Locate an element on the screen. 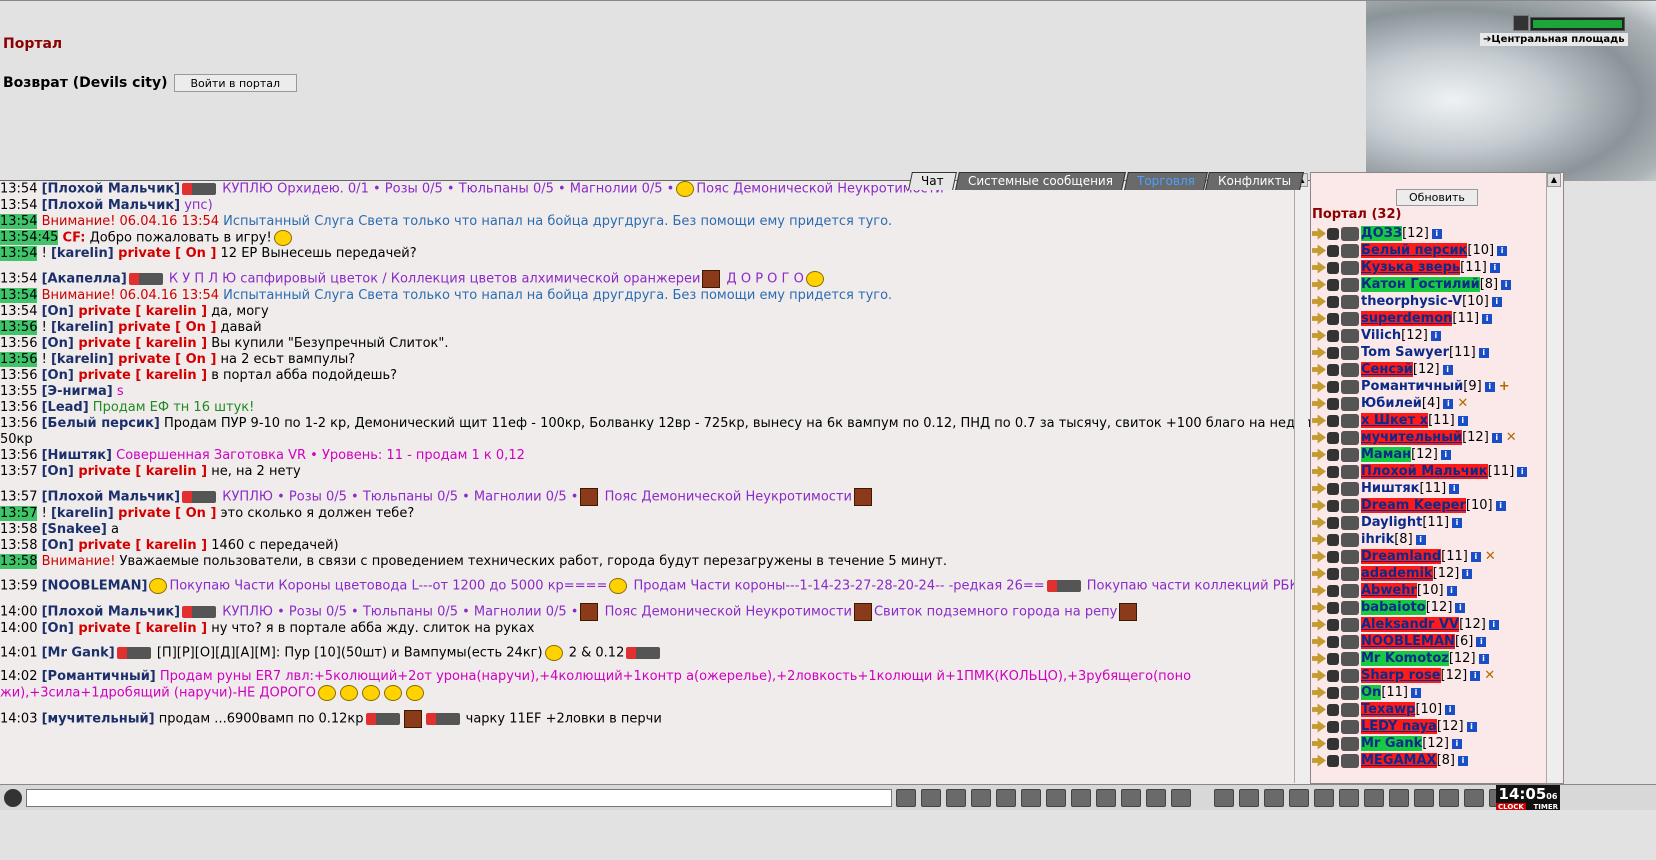  user-name: Mr Gank is located at coordinates (1392, 743).